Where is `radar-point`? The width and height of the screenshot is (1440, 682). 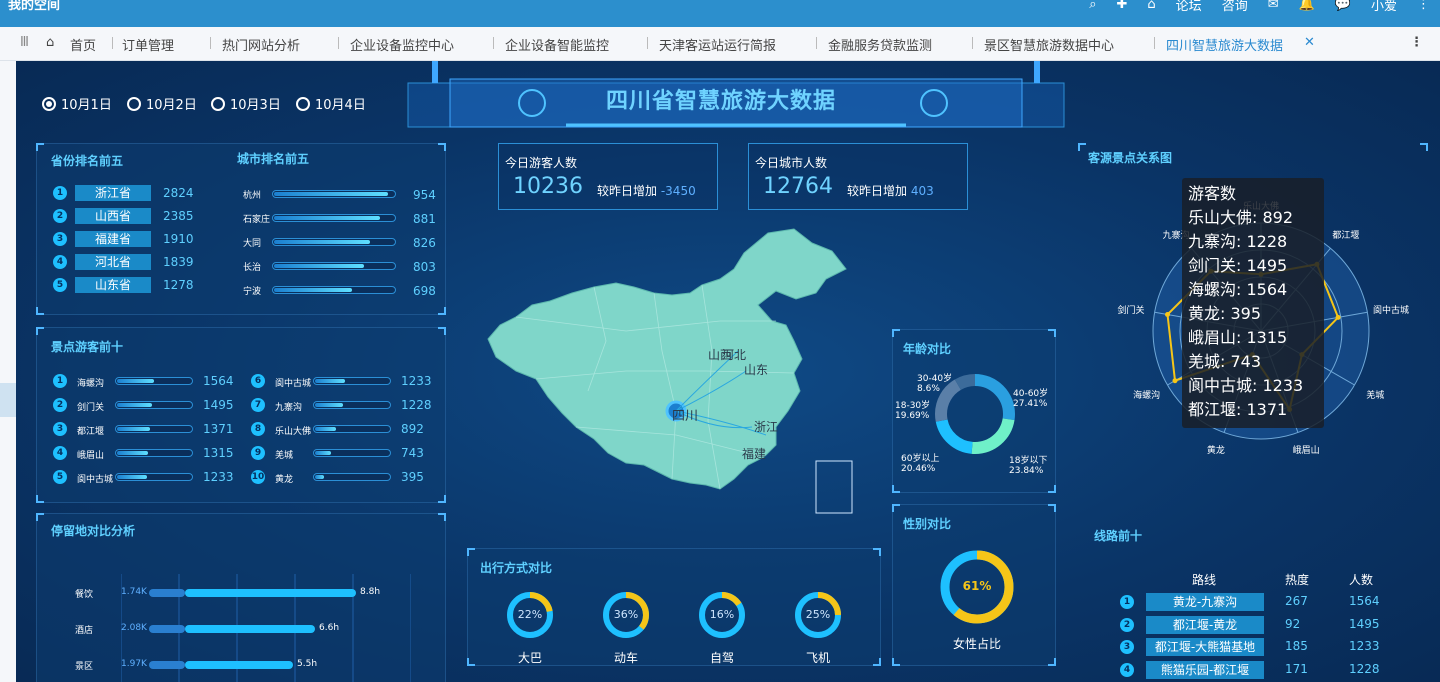 radar-point is located at coordinates (1338, 317).